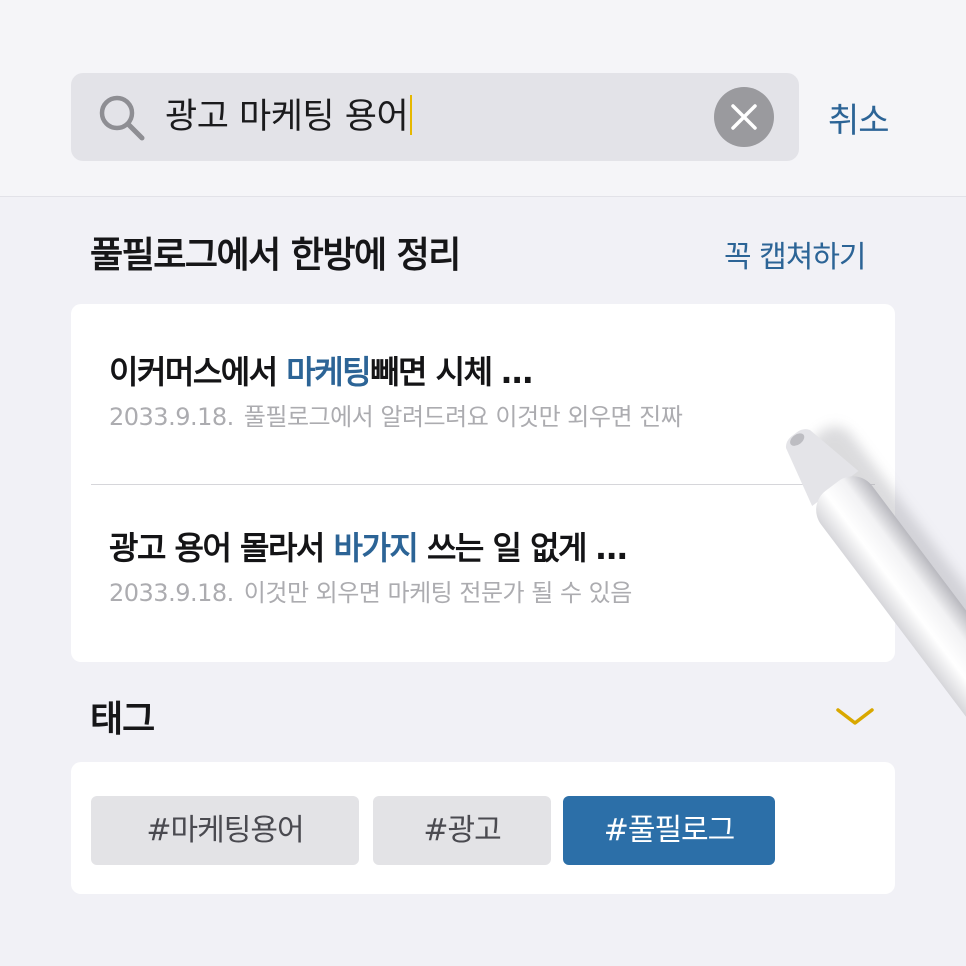 This screenshot has width=966, height=966. Describe the element at coordinates (859, 117) in the screenshot. I see `cancel-button: 취소` at that location.